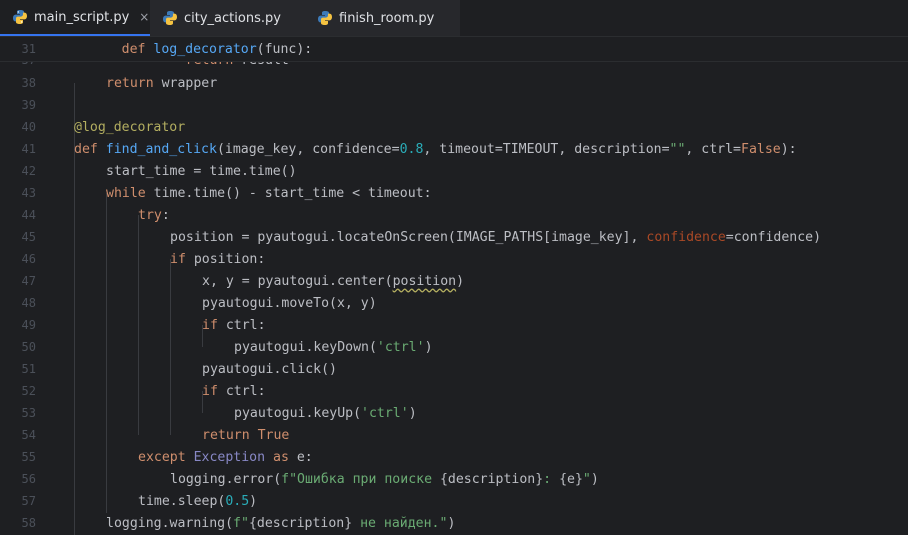 The width and height of the screenshot is (908, 535). I want to click on code-token: 0.5, so click(237, 501).